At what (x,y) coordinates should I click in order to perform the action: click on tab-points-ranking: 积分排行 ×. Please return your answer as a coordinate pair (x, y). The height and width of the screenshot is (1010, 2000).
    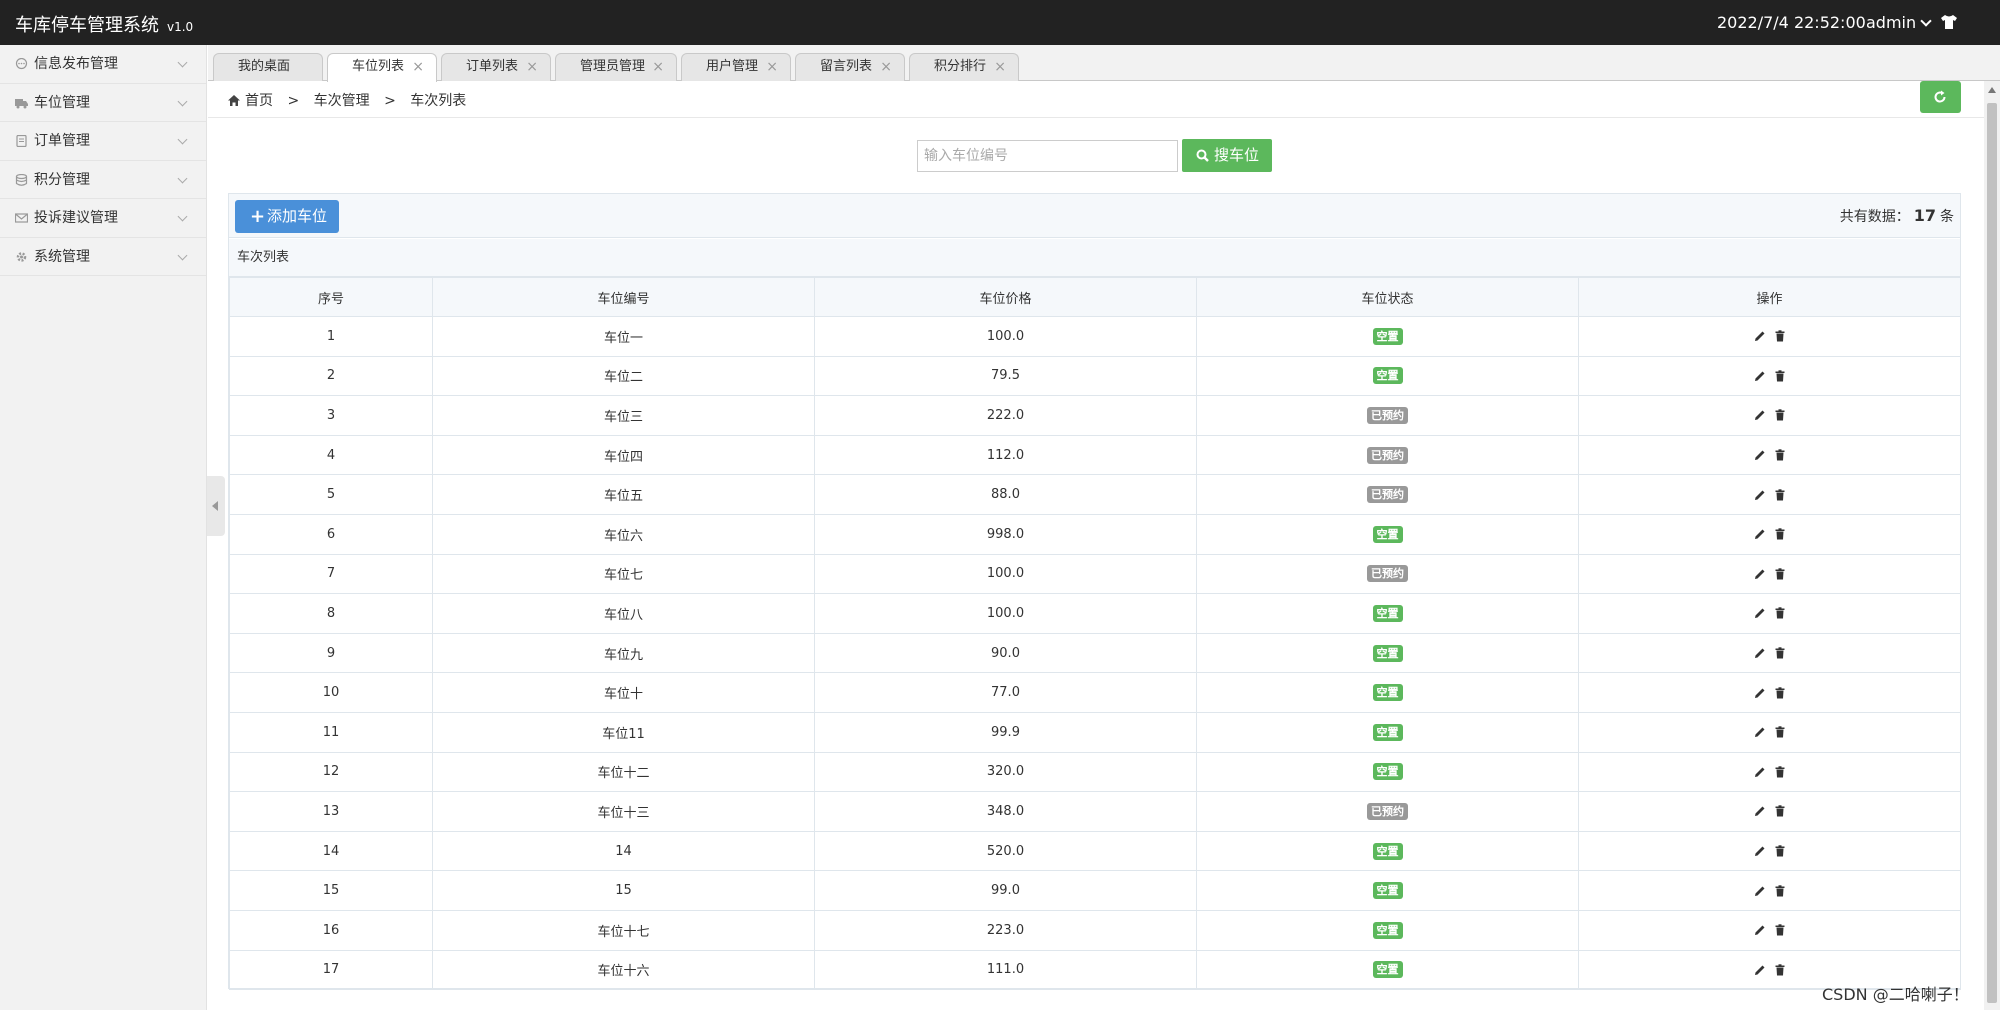
    Looking at the image, I should click on (964, 67).